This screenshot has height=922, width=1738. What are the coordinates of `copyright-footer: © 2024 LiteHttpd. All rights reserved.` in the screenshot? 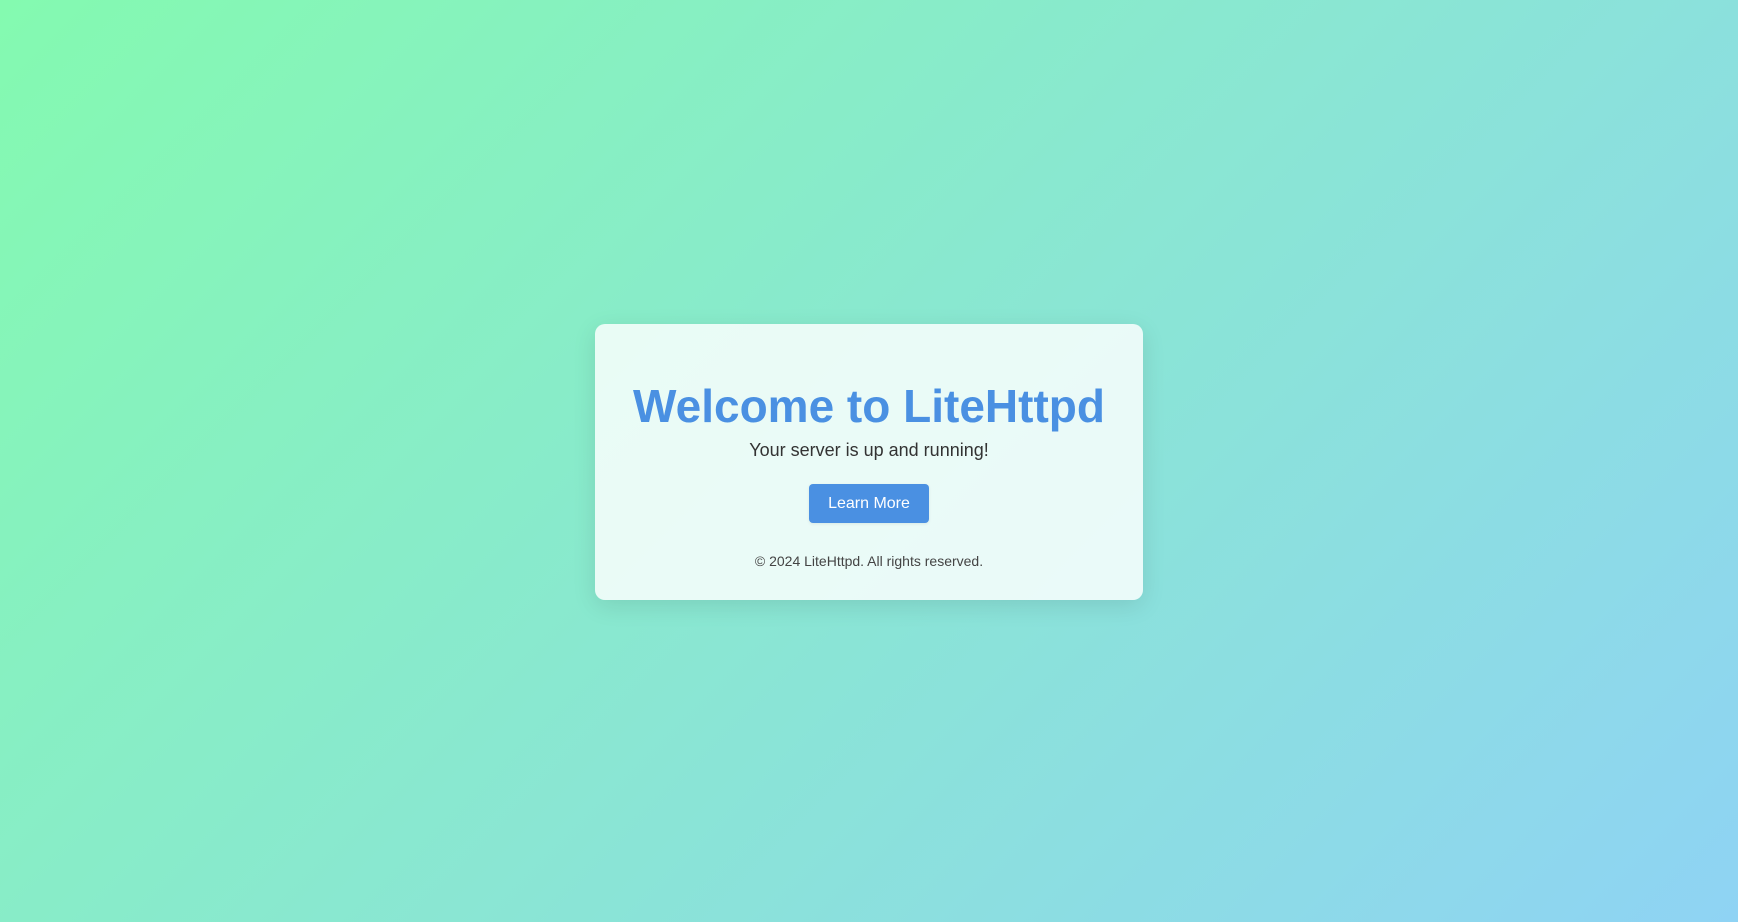 It's located at (869, 560).